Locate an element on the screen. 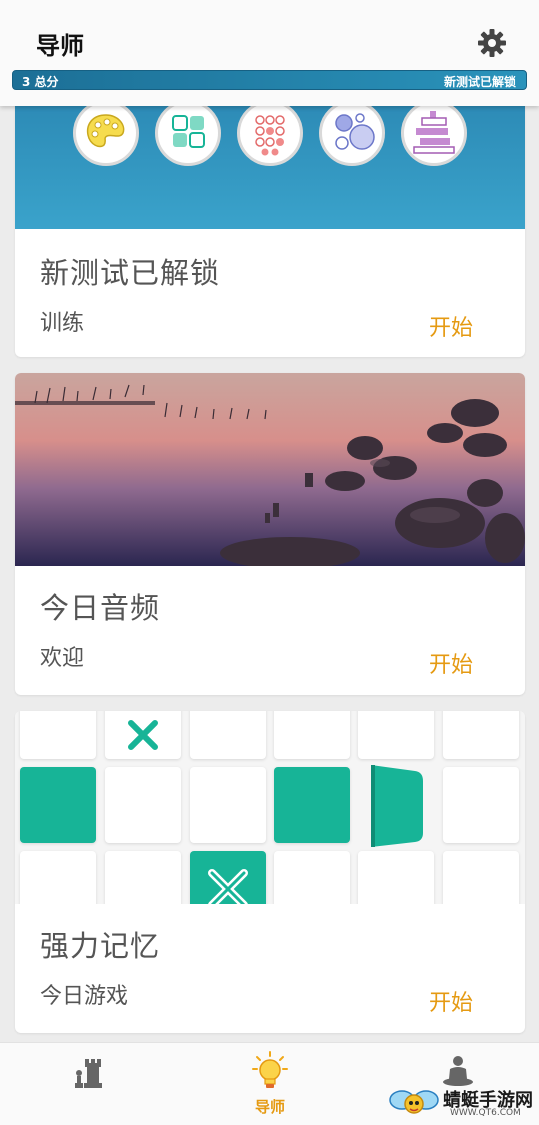  card-title: 强力记忆 is located at coordinates (100, 946).